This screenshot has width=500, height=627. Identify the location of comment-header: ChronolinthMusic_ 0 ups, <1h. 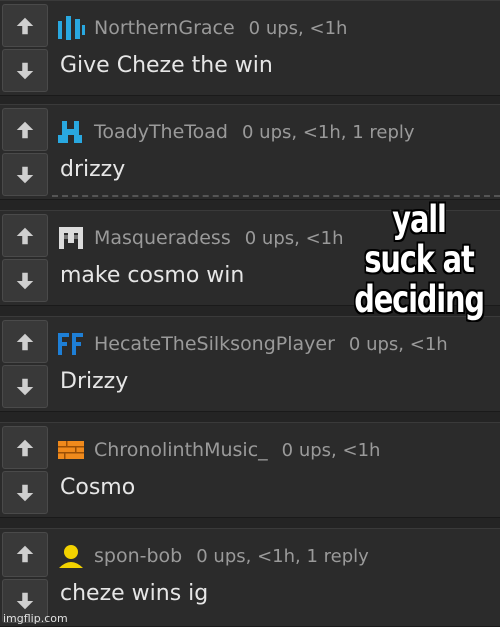
(275, 450).